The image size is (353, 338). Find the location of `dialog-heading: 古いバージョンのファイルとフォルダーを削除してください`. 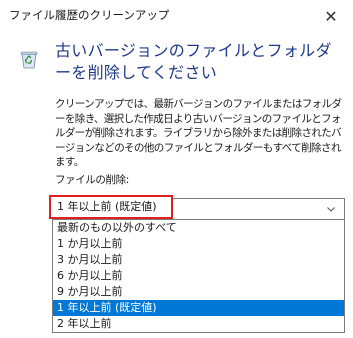

dialog-heading: 古いバージョンのファイルとフォルダーを削除してください is located at coordinates (193, 61).